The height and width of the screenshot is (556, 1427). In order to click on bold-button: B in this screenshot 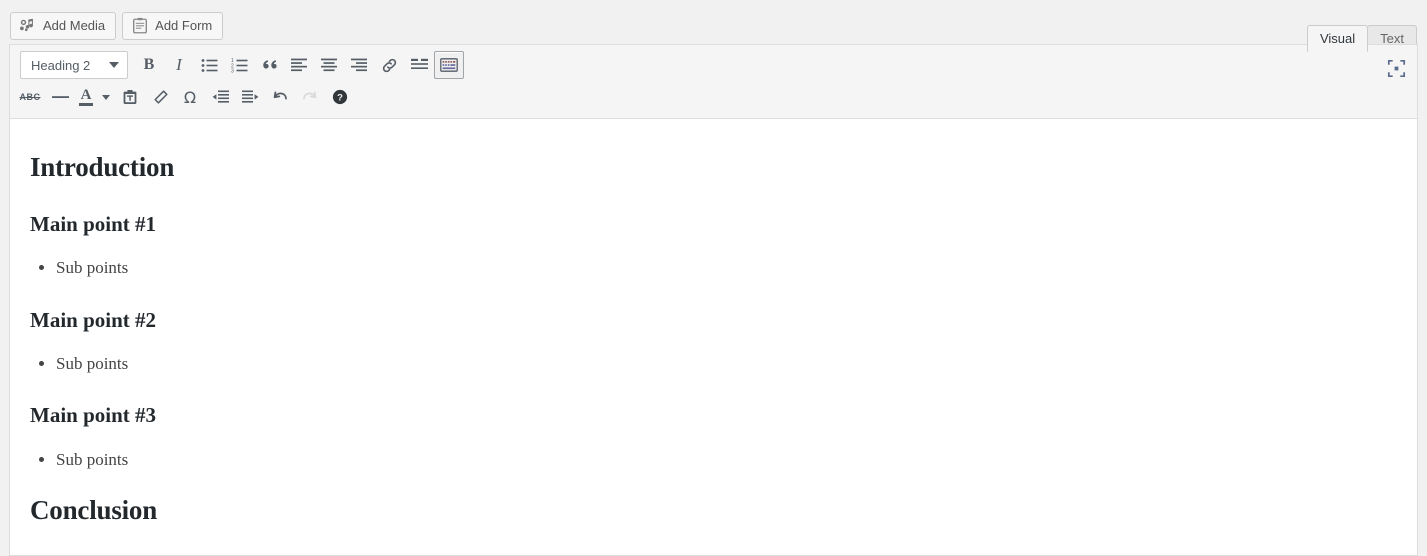, I will do `click(149, 65)`.